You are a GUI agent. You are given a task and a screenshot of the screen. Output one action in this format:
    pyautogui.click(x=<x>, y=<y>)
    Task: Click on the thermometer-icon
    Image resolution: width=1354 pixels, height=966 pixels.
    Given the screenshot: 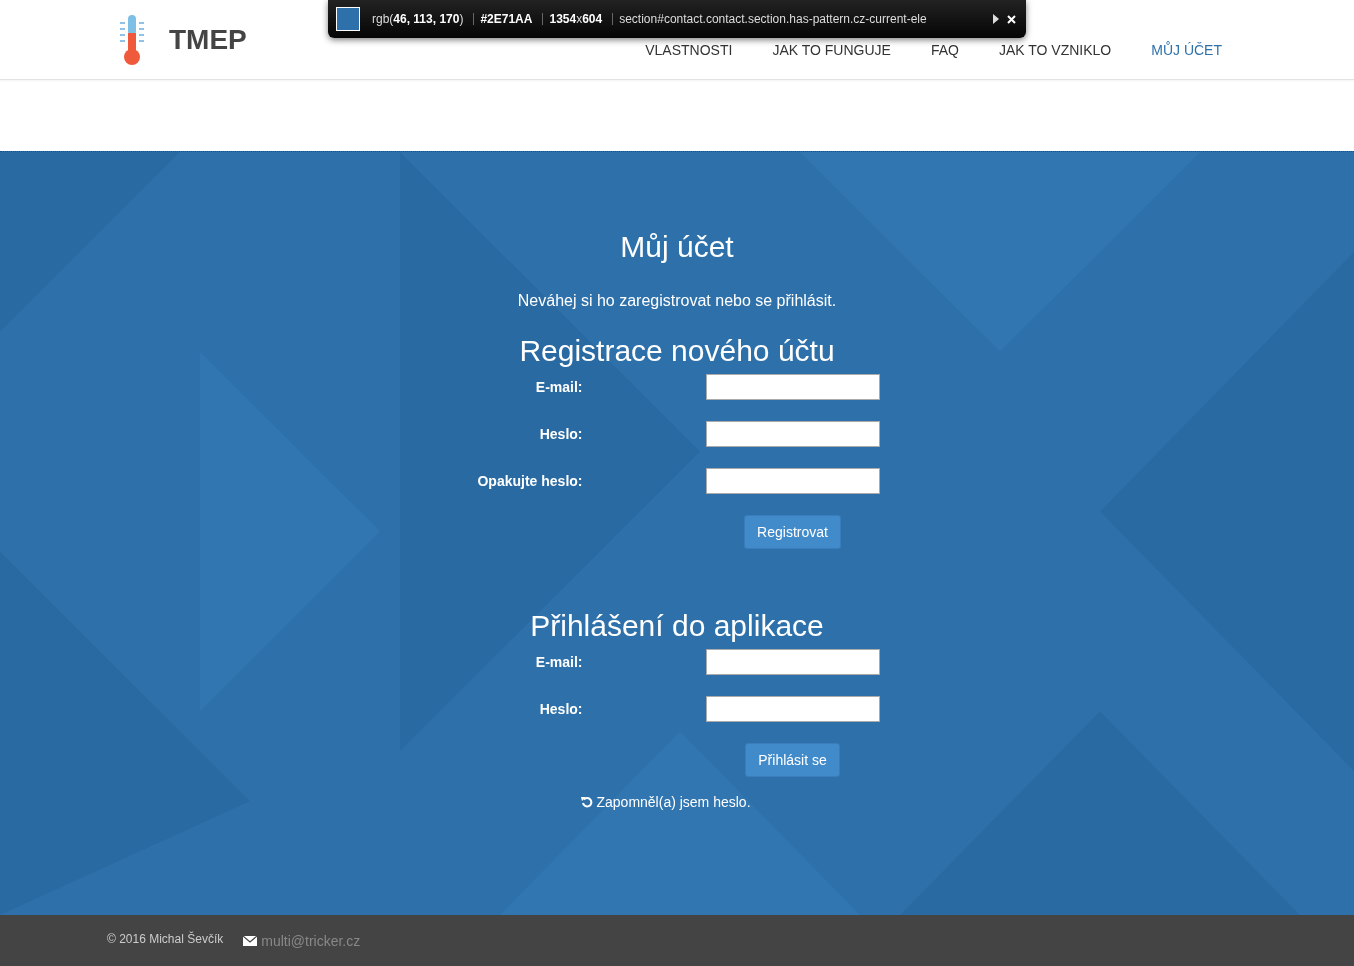 What is the action you would take?
    pyautogui.click(x=132, y=39)
    